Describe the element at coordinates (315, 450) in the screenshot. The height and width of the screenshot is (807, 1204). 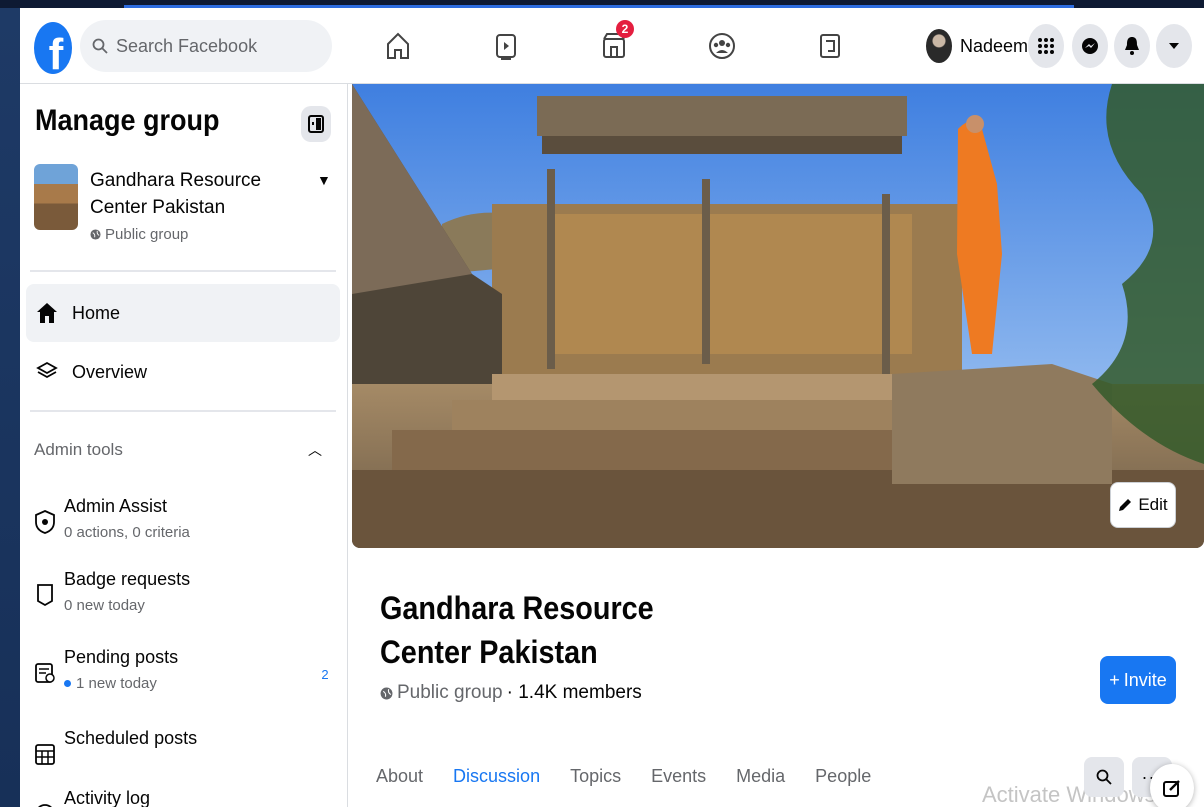
I see `collapse-admin-tools-icon: ︿` at that location.